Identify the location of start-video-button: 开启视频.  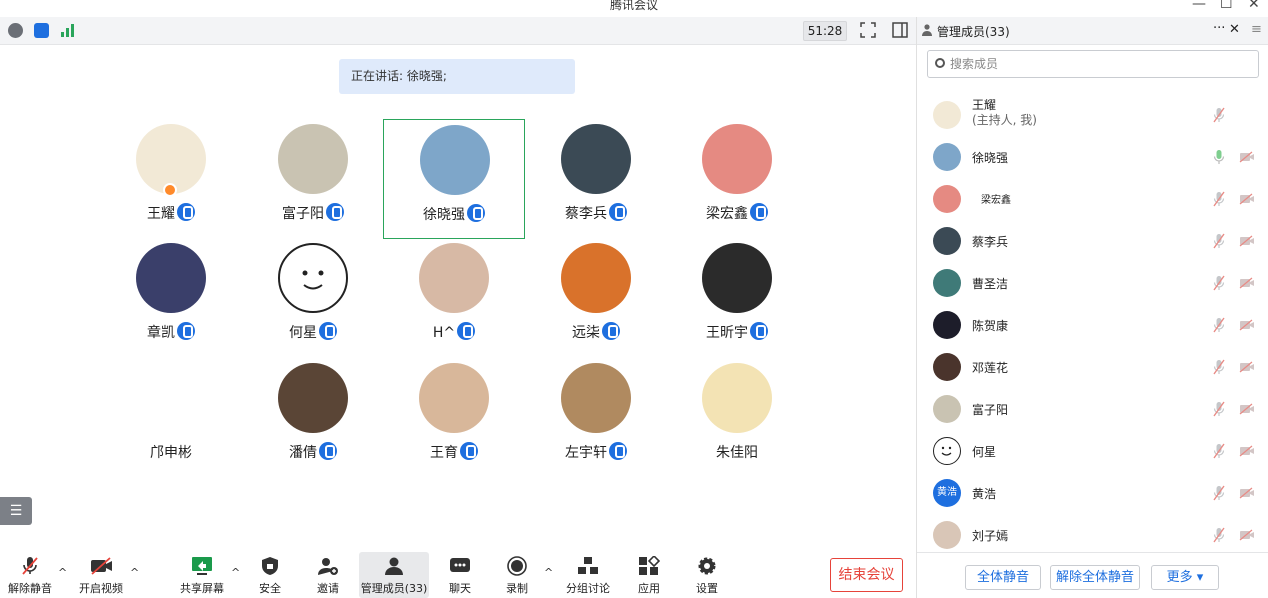
(101, 575).